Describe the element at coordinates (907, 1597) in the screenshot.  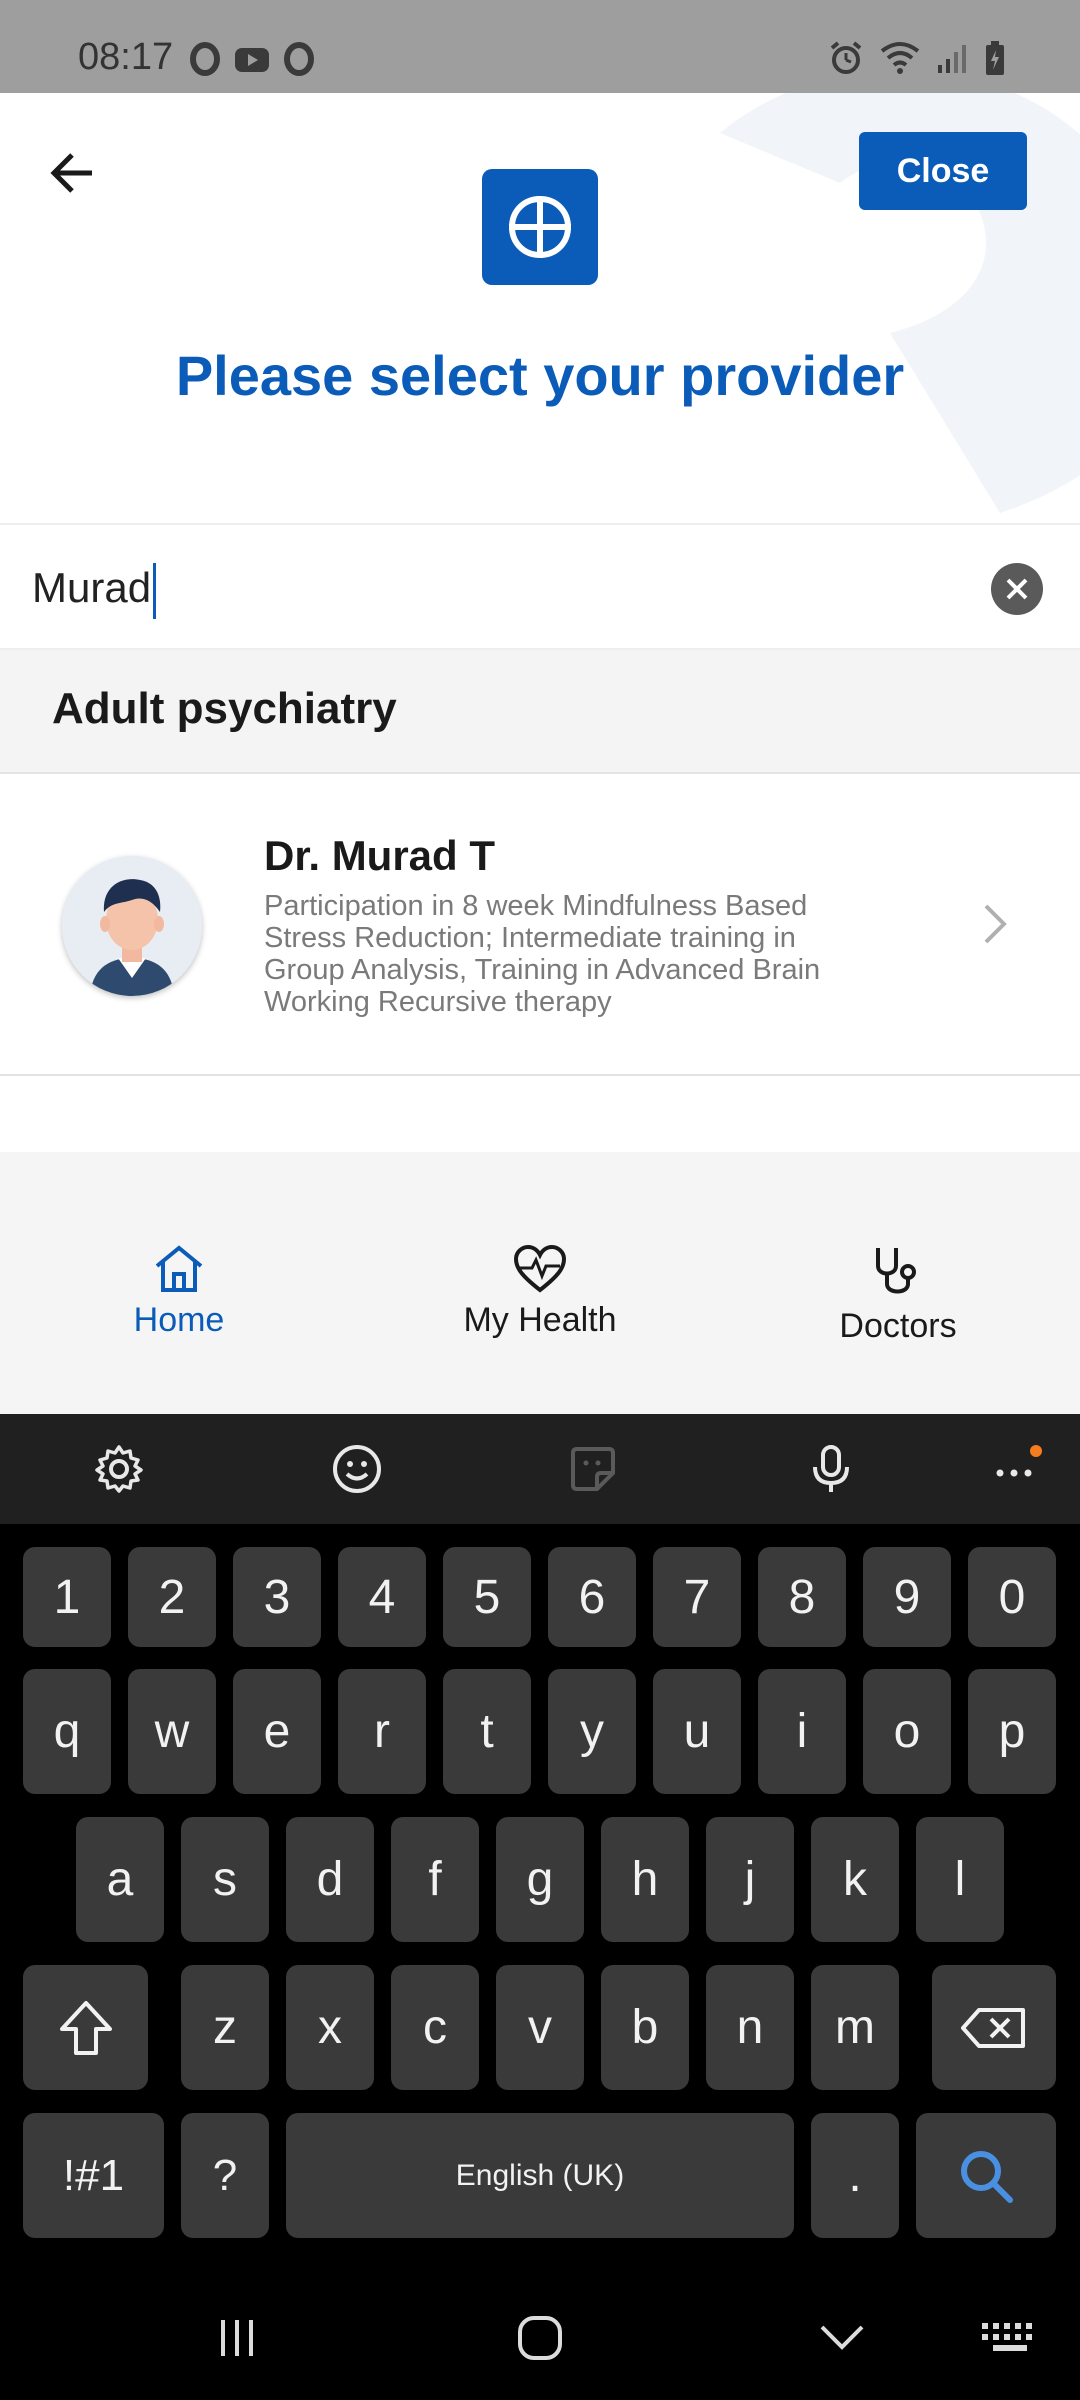
I see `key-9: 9` at that location.